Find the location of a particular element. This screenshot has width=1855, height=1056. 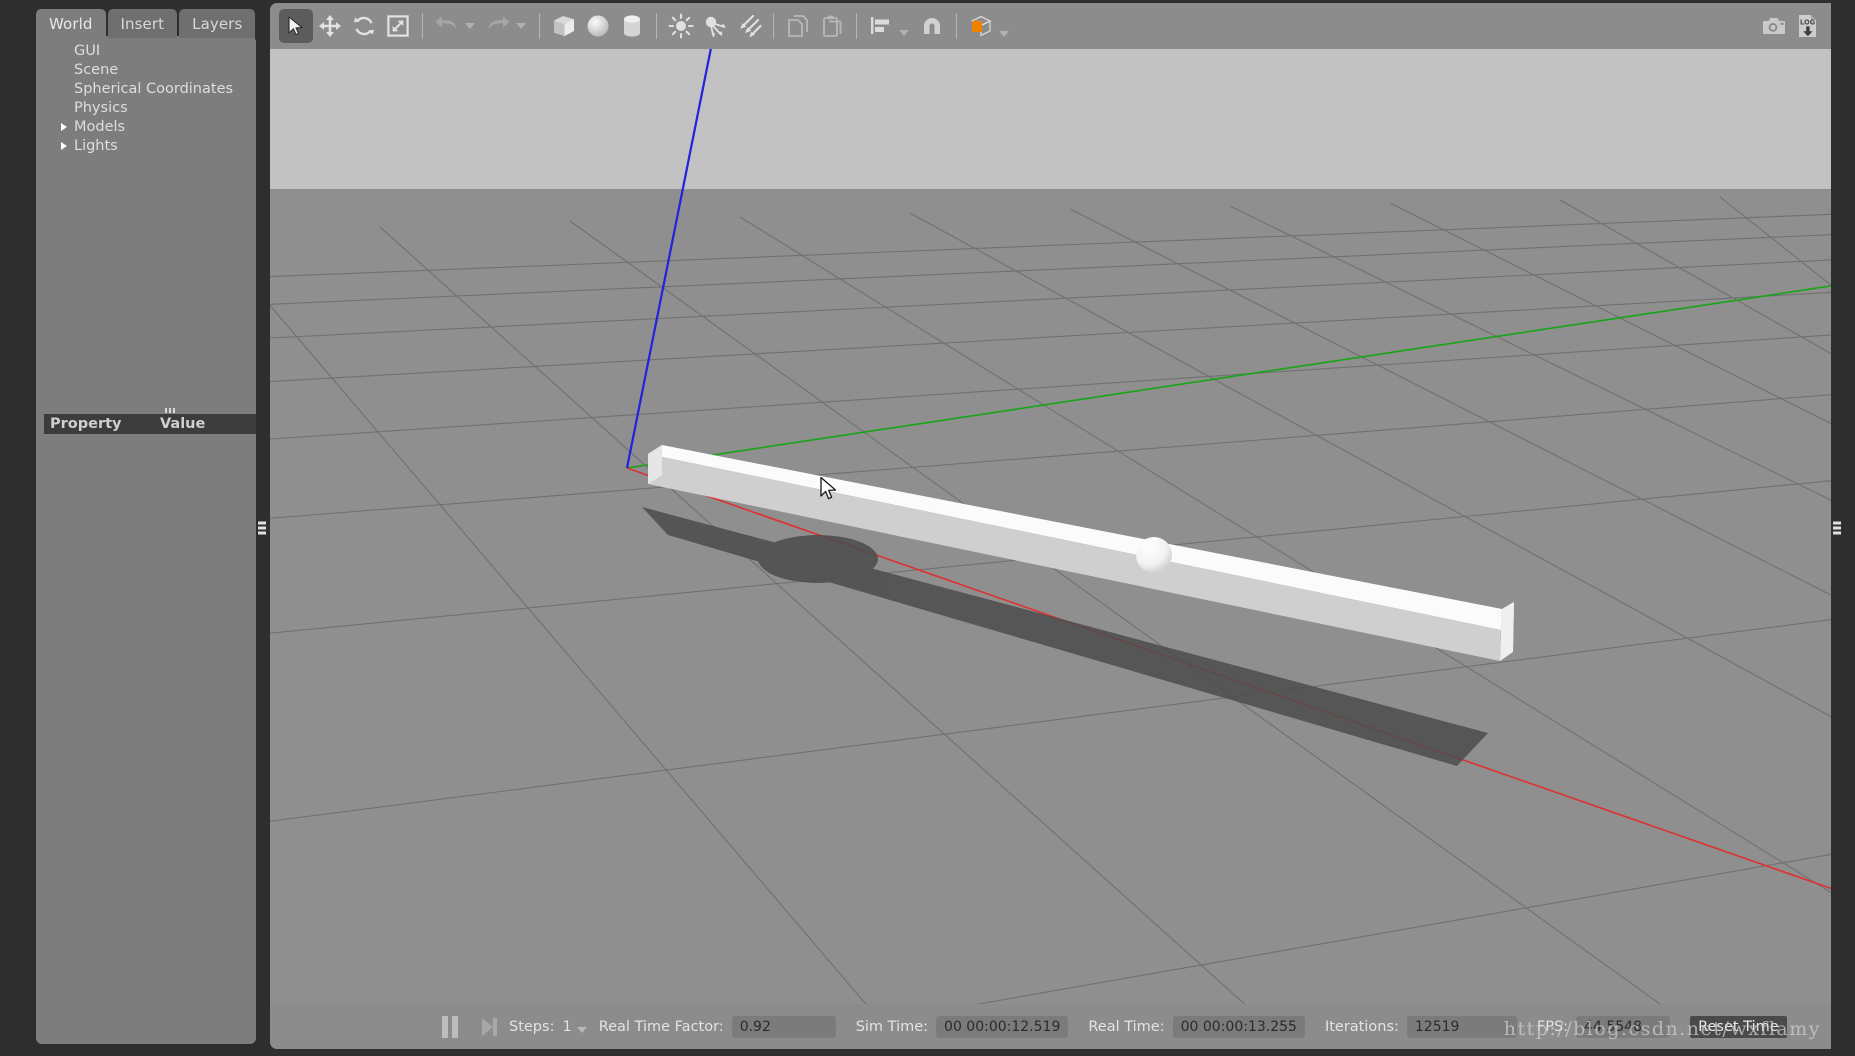

point-light-icon is located at coordinates (681, 26).